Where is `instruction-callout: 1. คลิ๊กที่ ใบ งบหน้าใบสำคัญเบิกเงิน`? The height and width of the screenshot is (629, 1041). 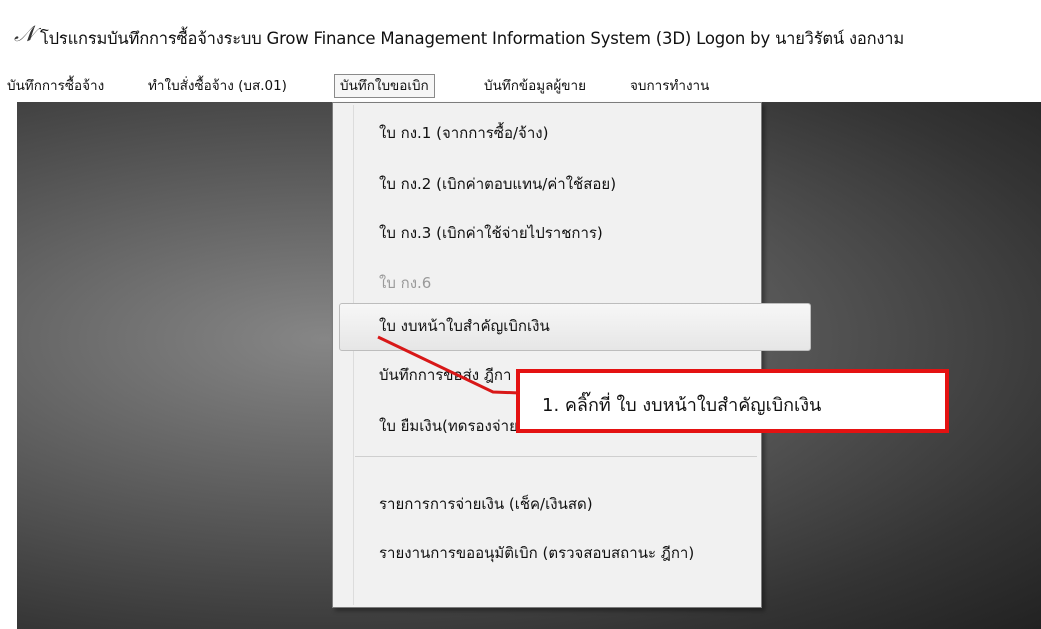 instruction-callout: 1. คลิ๊กที่ ใบ งบหน้าใบสำคัญเบิกเงิน is located at coordinates (732, 401).